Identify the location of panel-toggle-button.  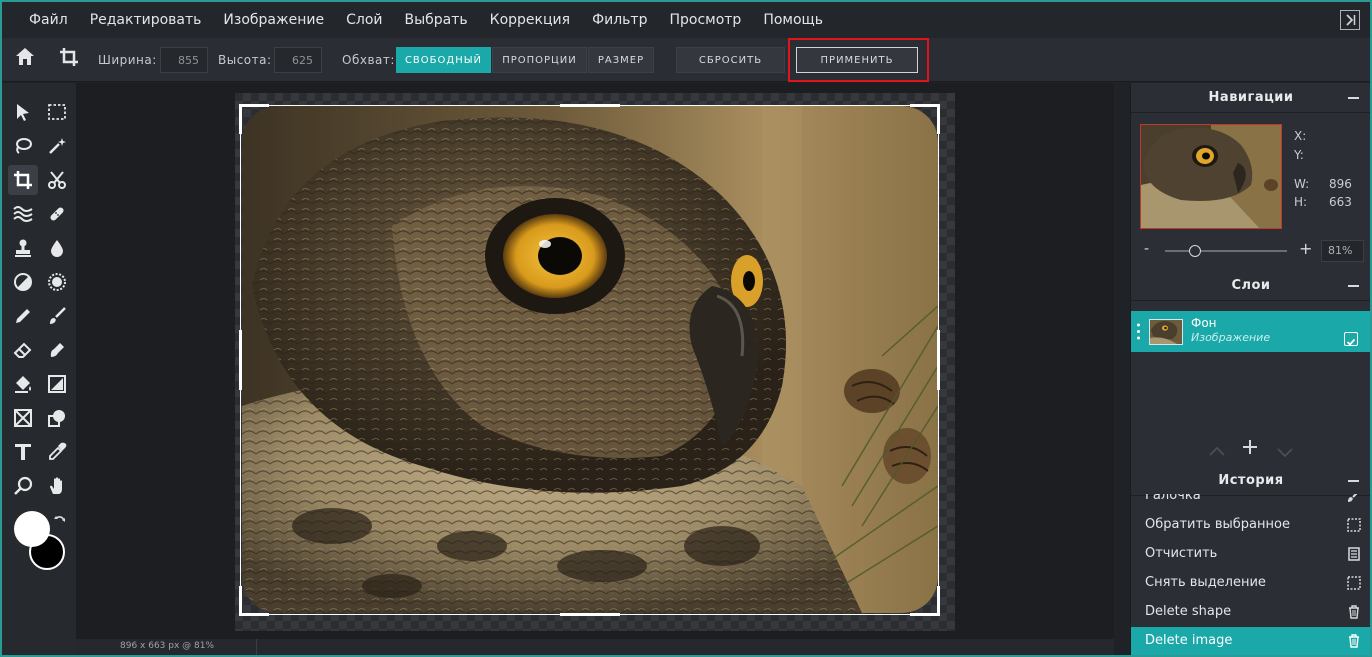
(1350, 20).